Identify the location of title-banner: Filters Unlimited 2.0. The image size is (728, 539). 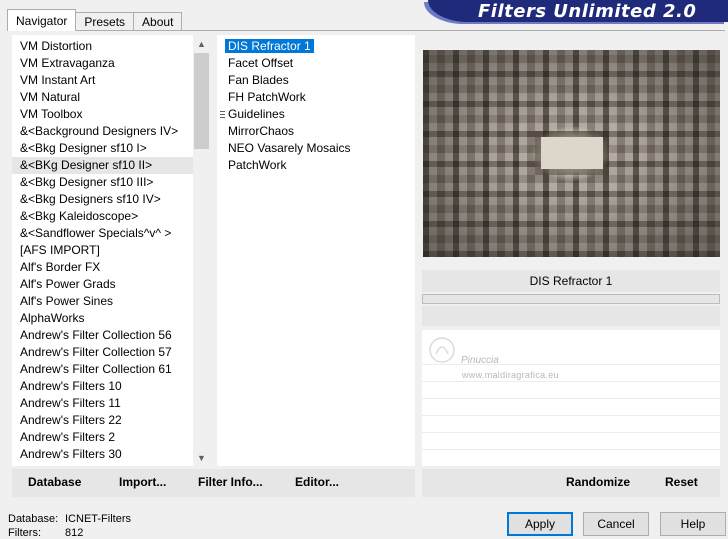
(578, 11).